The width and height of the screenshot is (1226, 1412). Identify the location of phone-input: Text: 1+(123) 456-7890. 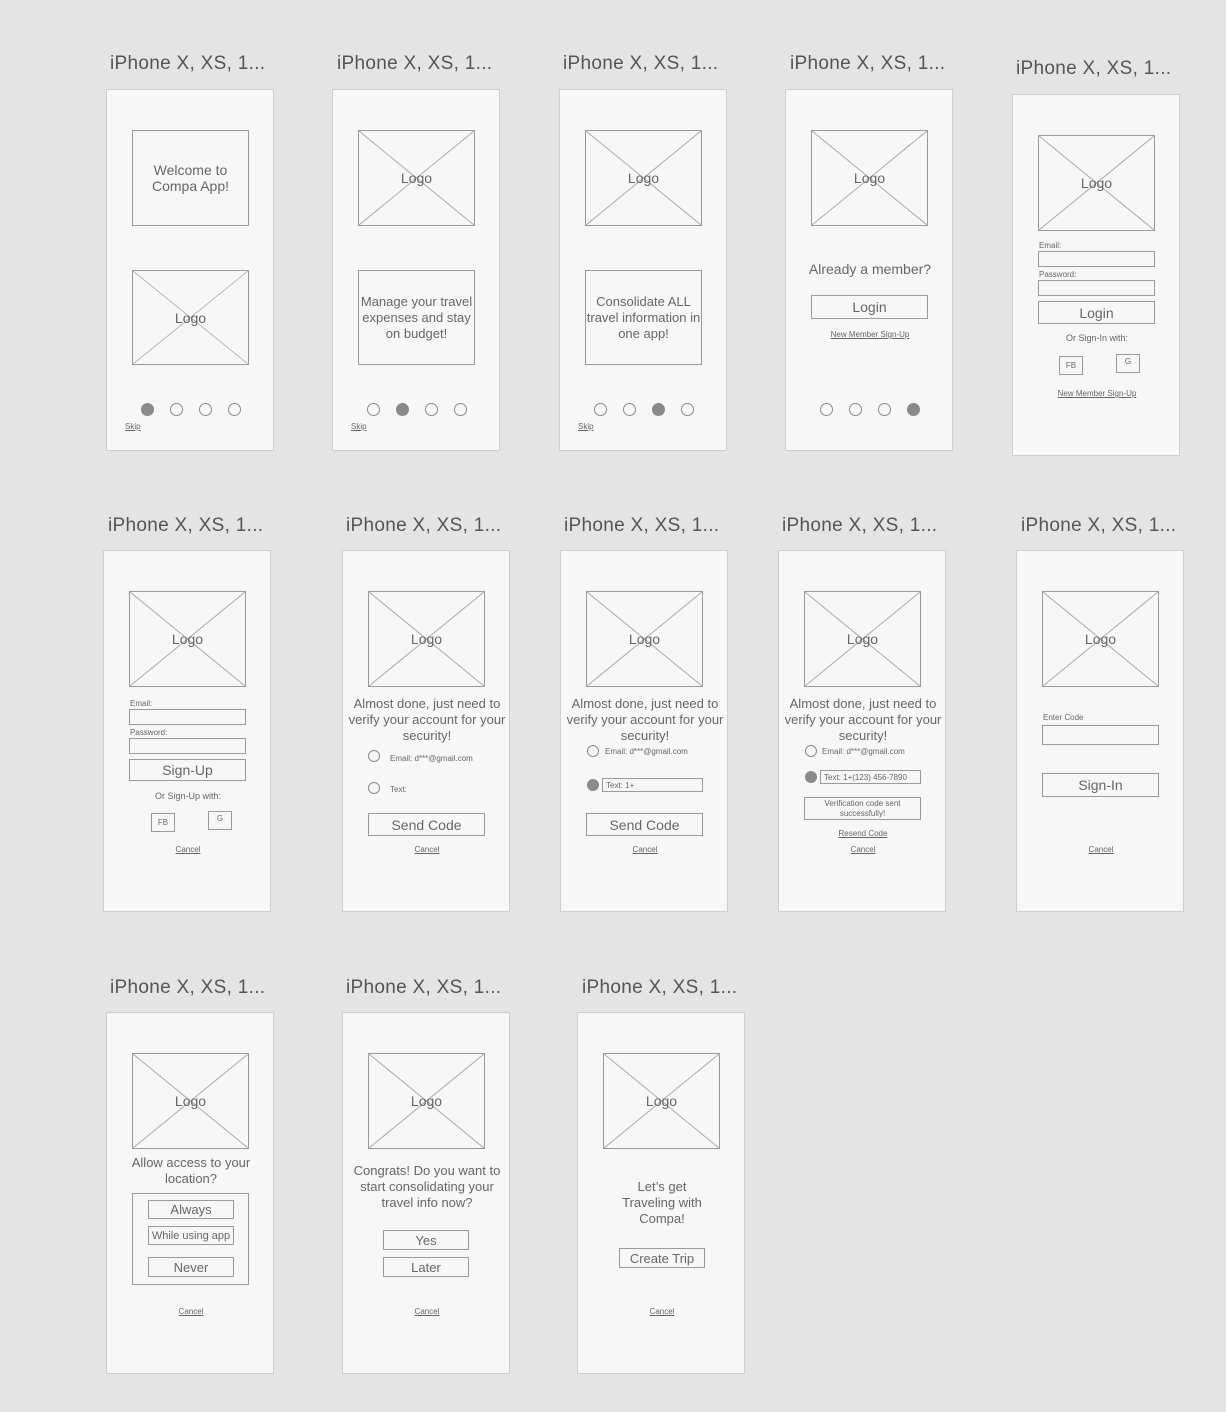
(870, 777).